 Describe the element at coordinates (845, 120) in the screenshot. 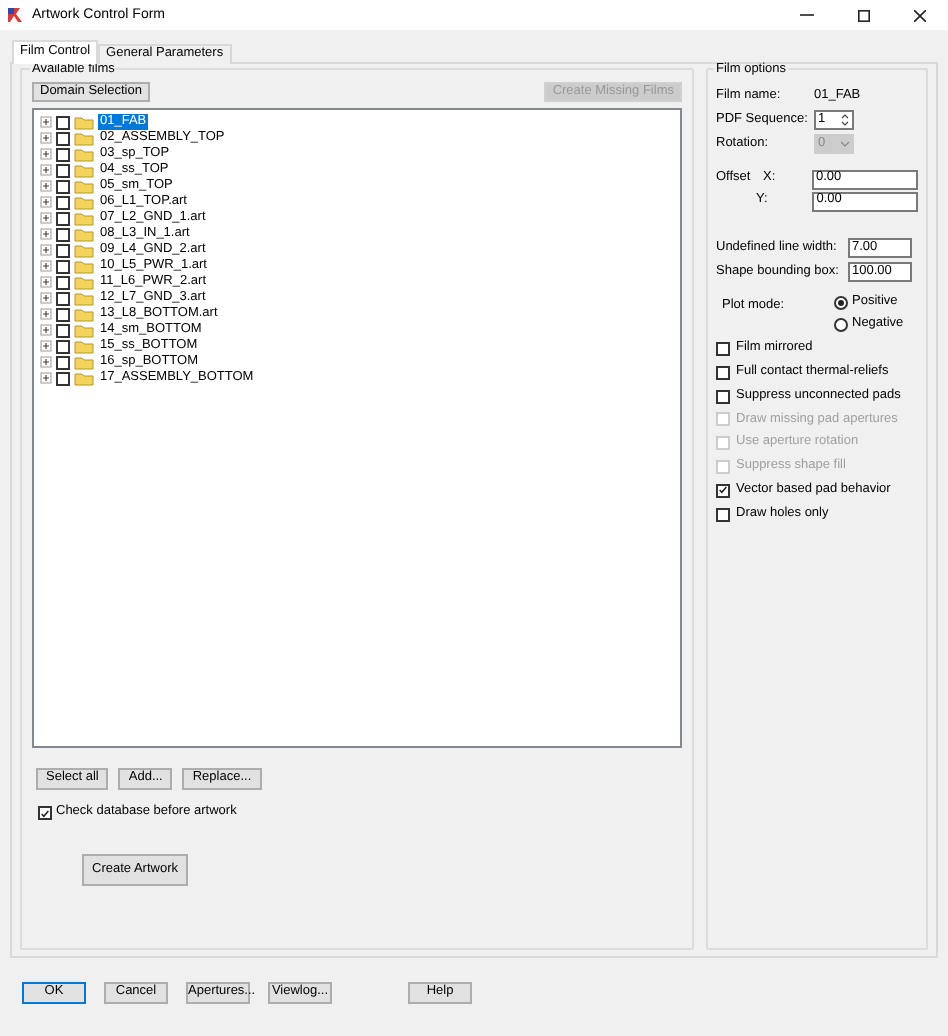

I see `spinner-icon` at that location.